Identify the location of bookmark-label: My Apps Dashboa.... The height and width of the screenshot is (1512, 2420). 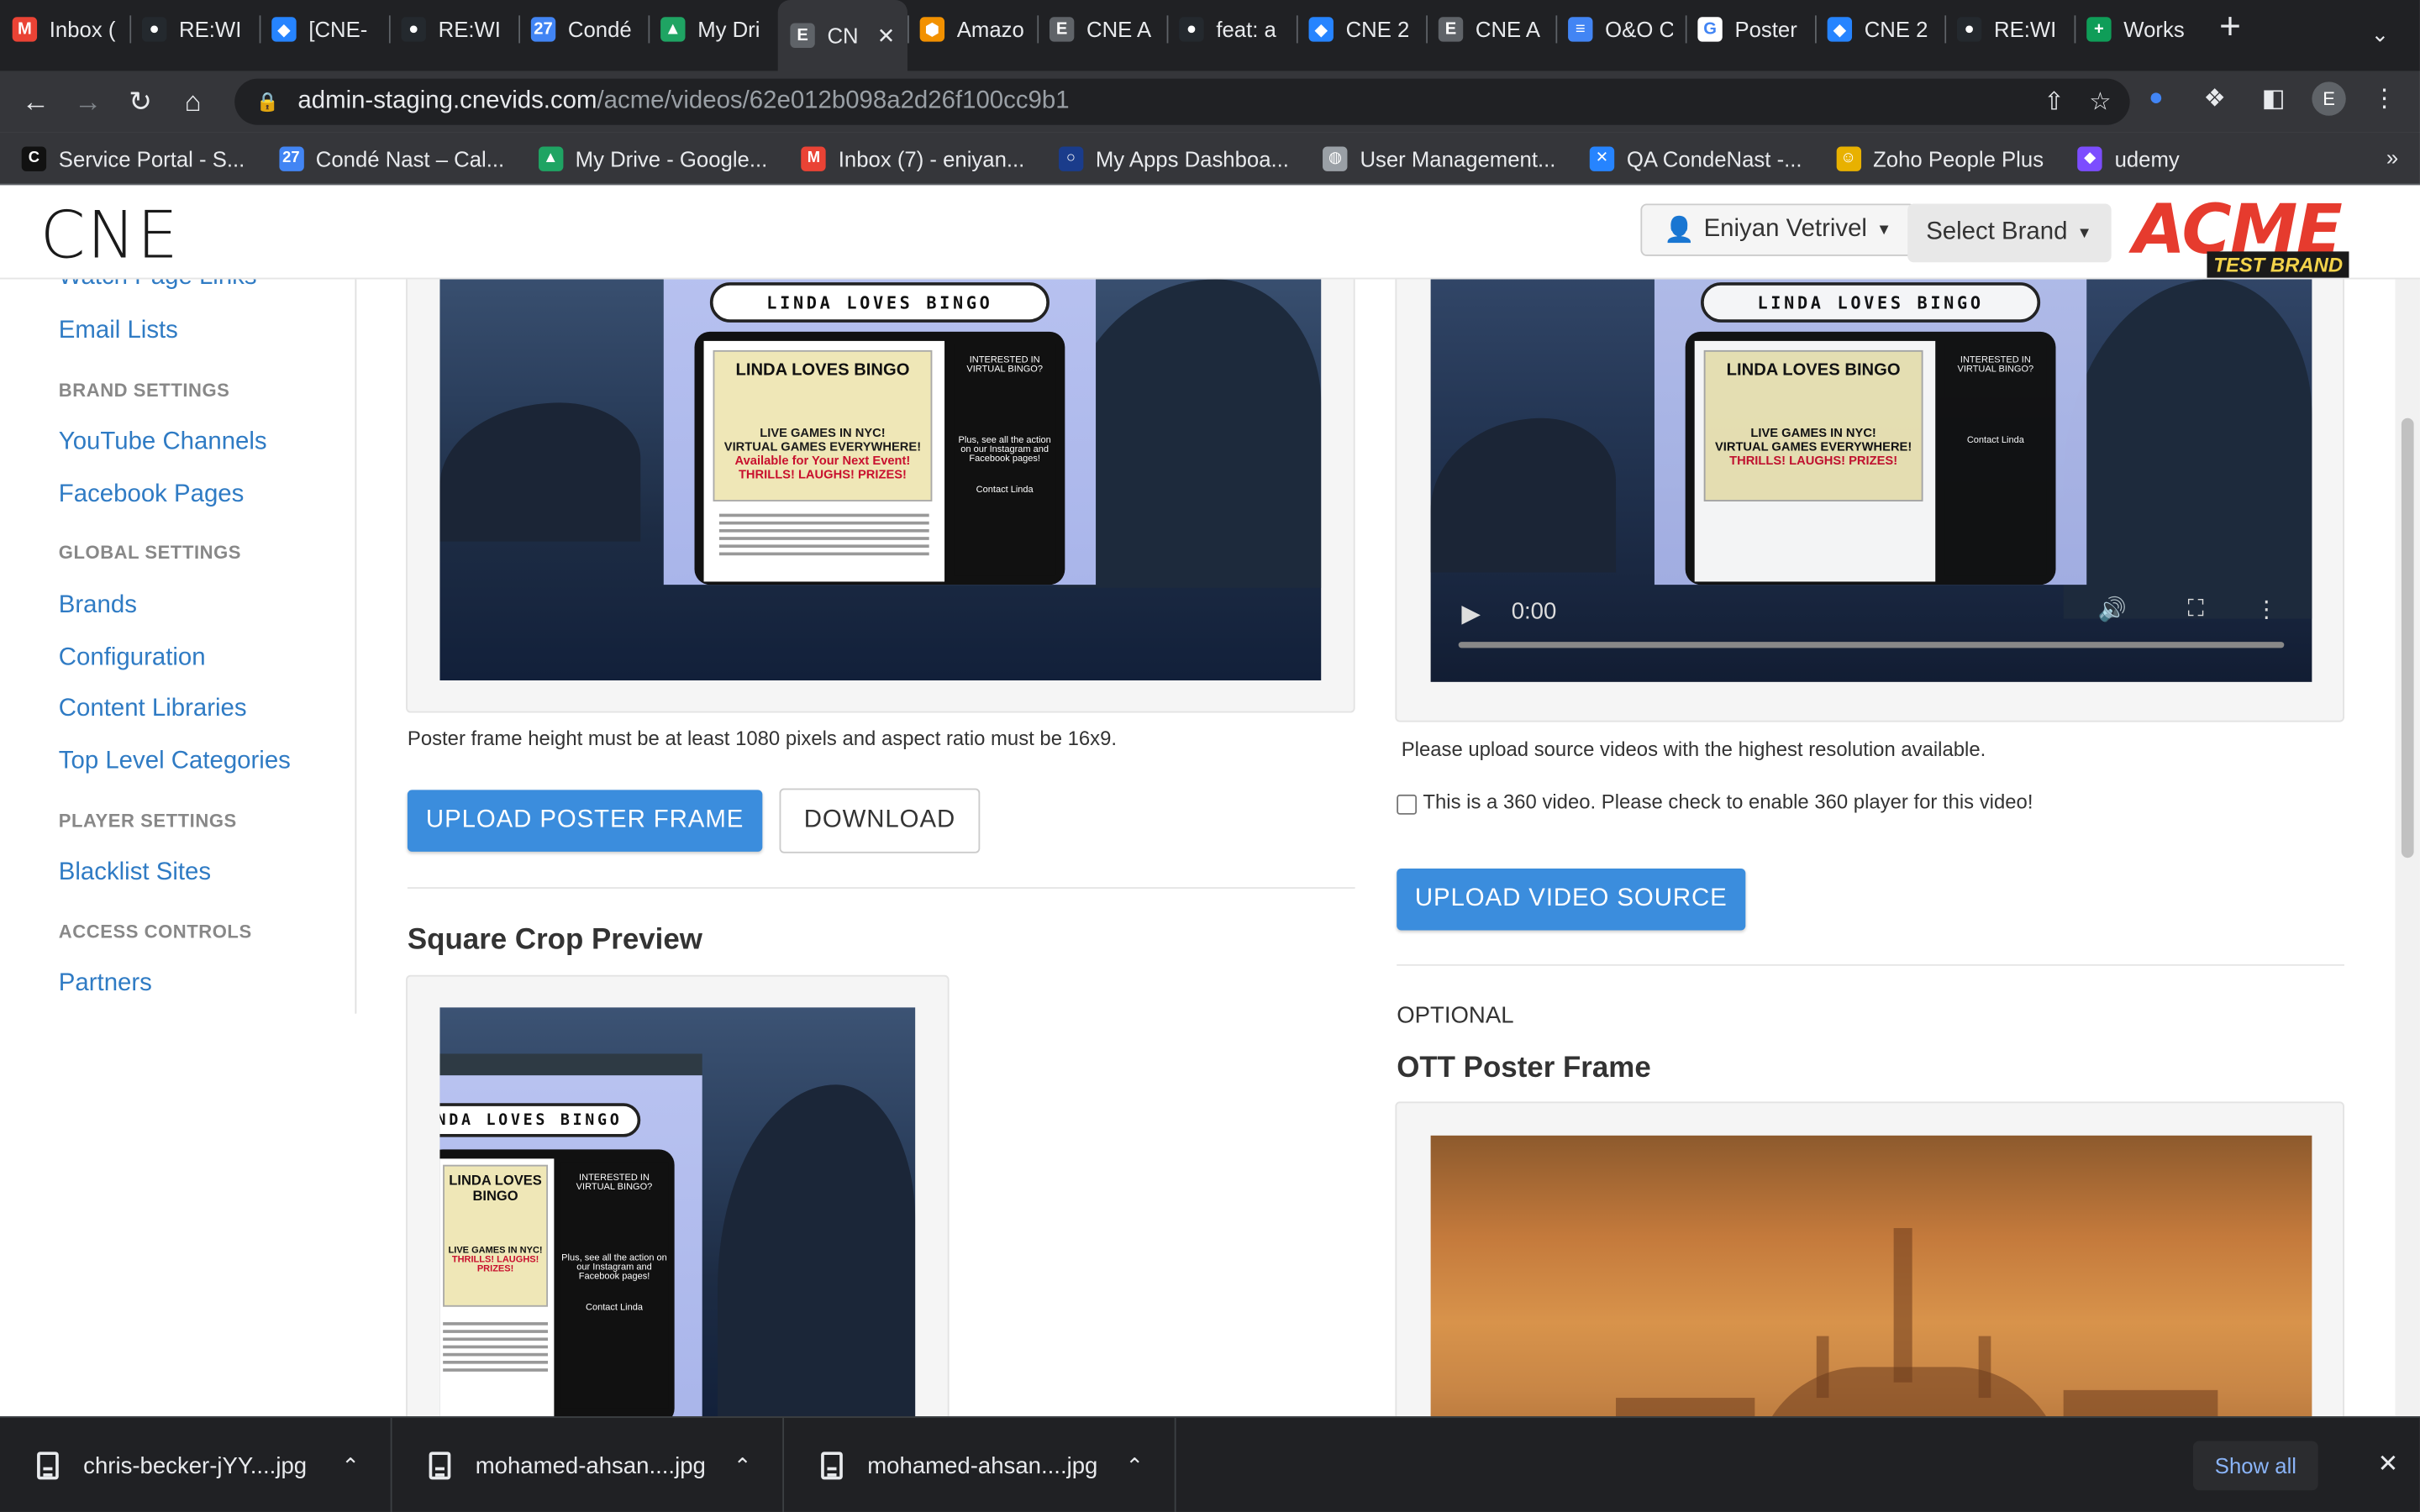
(1192, 158).